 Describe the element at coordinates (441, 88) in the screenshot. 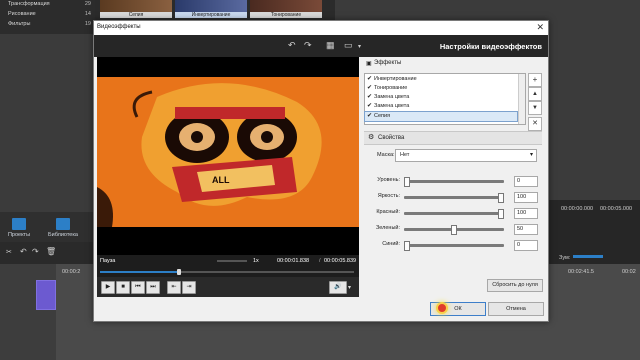

I see `effect-item: ✔ Тонирование` at that location.